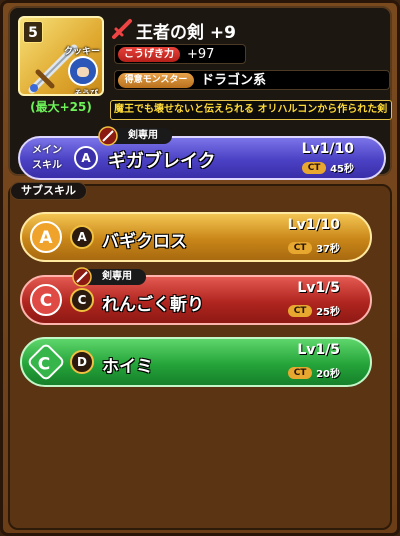  Describe the element at coordinates (313, 225) in the screenshot. I see `skill-level: Lv1/10` at that location.